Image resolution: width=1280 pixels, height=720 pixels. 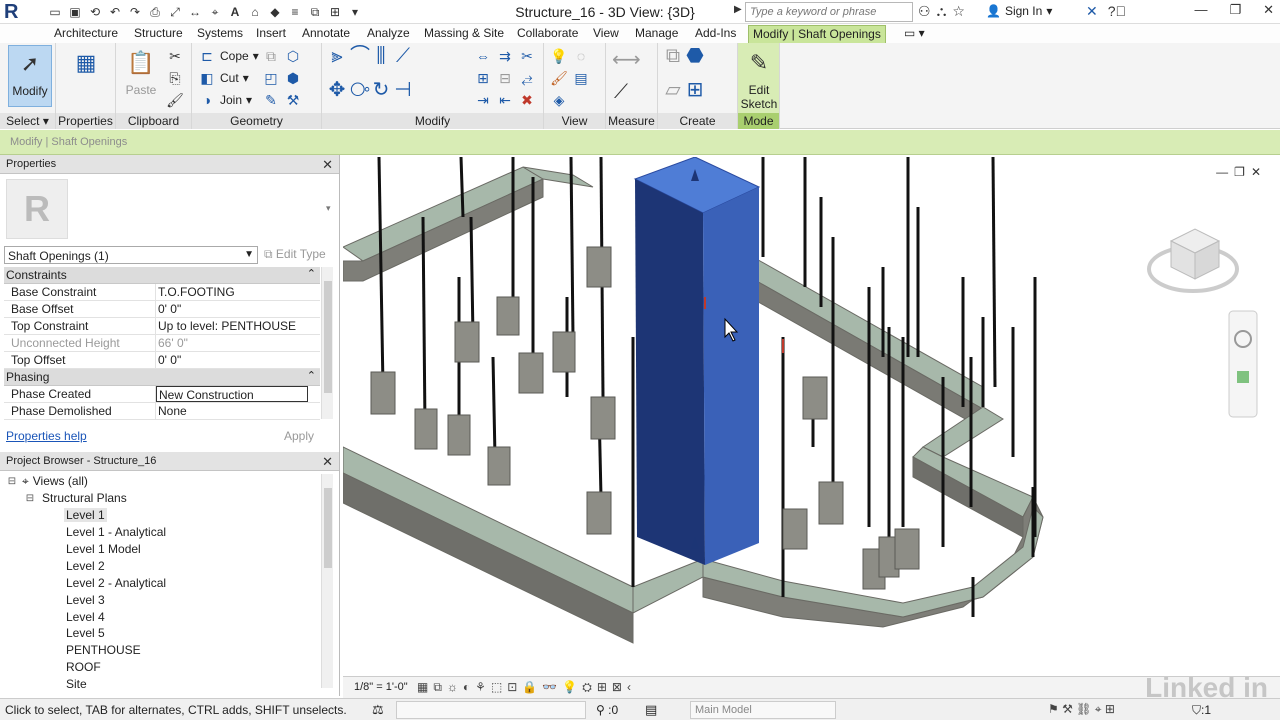 I want to click on tab-analyze: Analyze, so click(x=388, y=34).